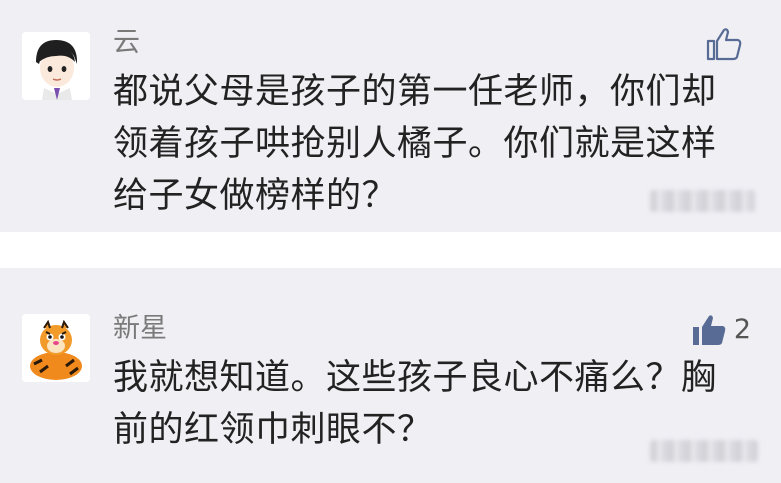 This screenshot has height=483, width=781. Describe the element at coordinates (126, 43) in the screenshot. I see `comment-username: 云` at that location.